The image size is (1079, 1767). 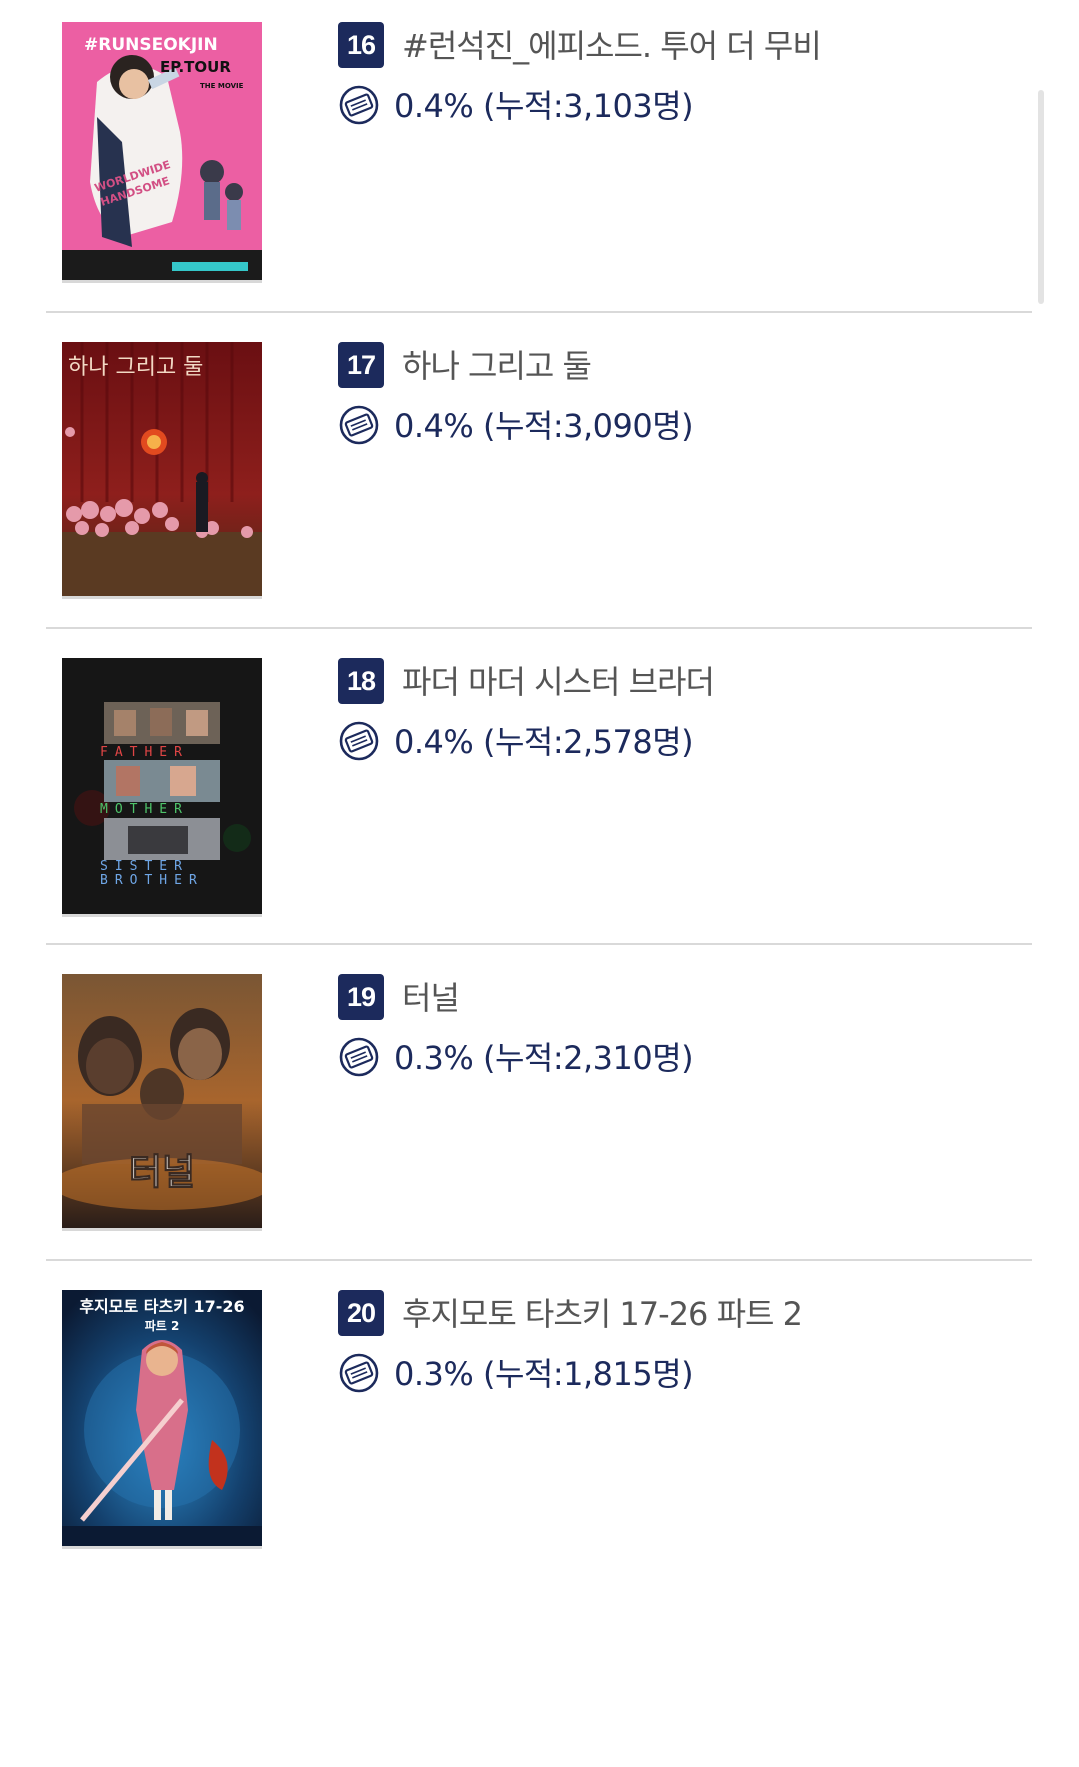 I want to click on movie-title: #런석진_에피소드. 투어 더 무비, so click(x=612, y=46).